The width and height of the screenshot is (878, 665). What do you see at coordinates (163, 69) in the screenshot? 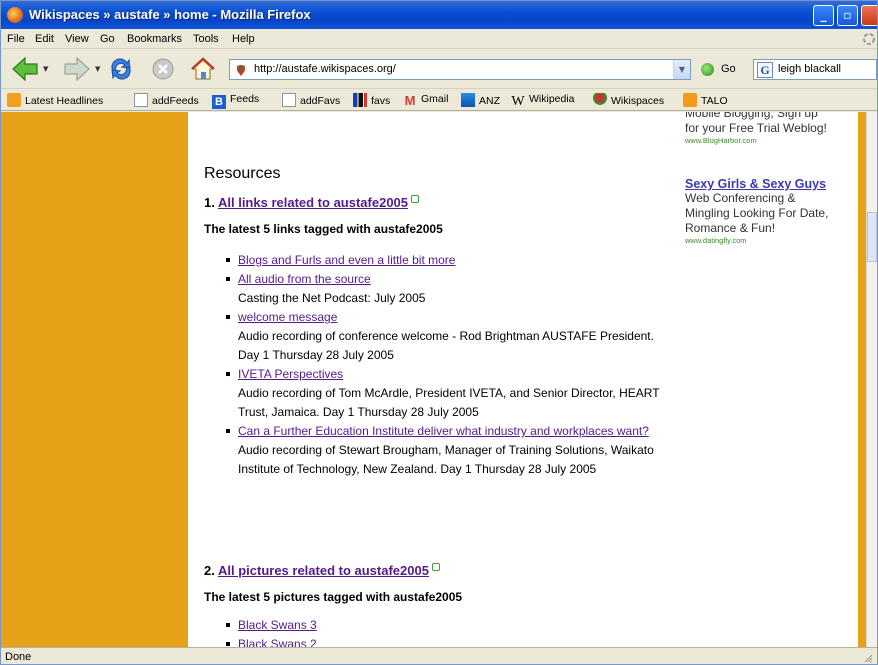
I see `stop-icon` at bounding box center [163, 69].